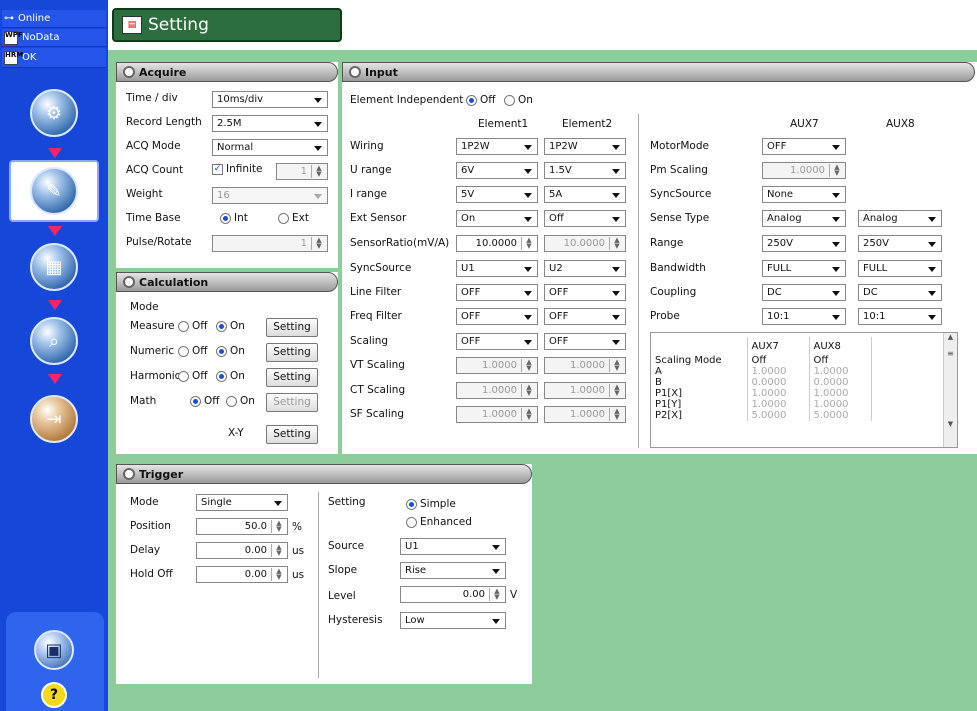 This screenshot has height=711, width=977. What do you see at coordinates (453, 594) in the screenshot?
I see `level-input: 0.00 ▲ ▼` at bounding box center [453, 594].